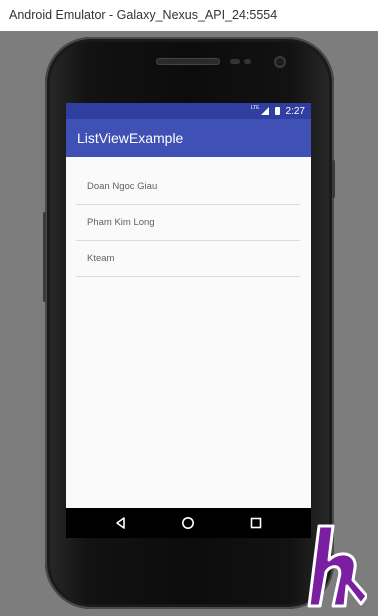 The height and width of the screenshot is (616, 378). What do you see at coordinates (247, 61) in the screenshot?
I see `phone-sensor-right` at bounding box center [247, 61].